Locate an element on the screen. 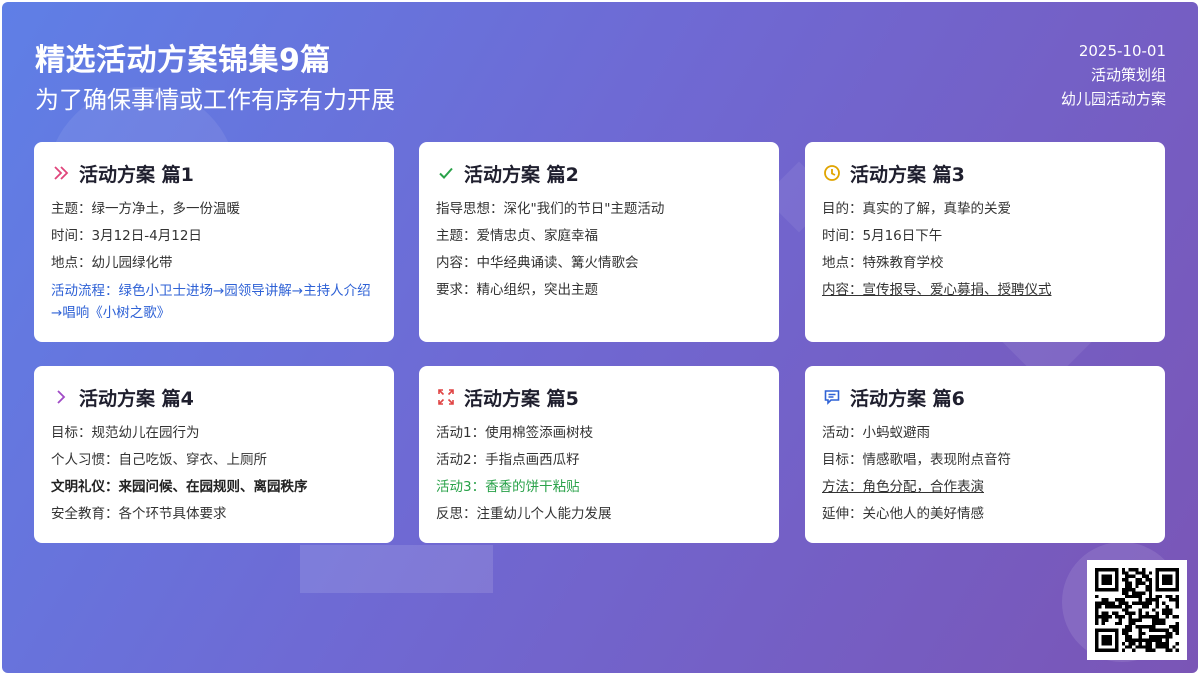 The height and width of the screenshot is (675, 1200). decorative-rectangle is located at coordinates (396, 569).